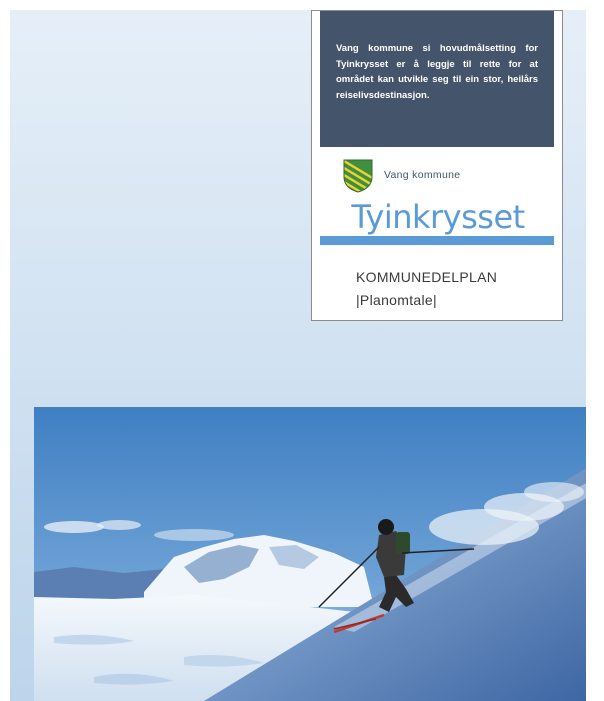 This screenshot has height=701, width=604. I want to click on plan-type: KOMMUNEDELPLAN, so click(427, 277).